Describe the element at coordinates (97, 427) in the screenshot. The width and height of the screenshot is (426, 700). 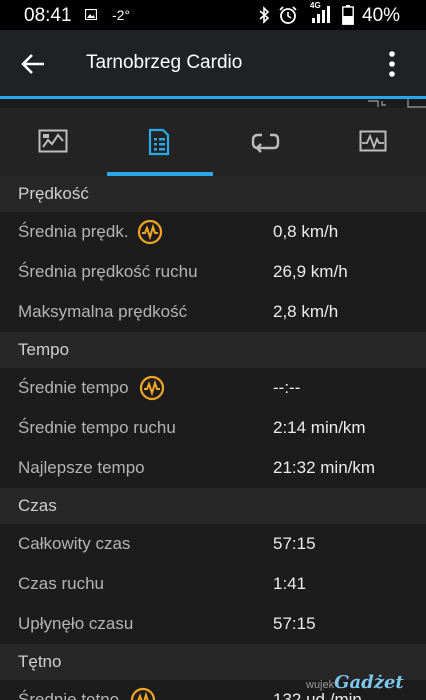
I see `stat-label: Średnie tempo ruchu` at that location.